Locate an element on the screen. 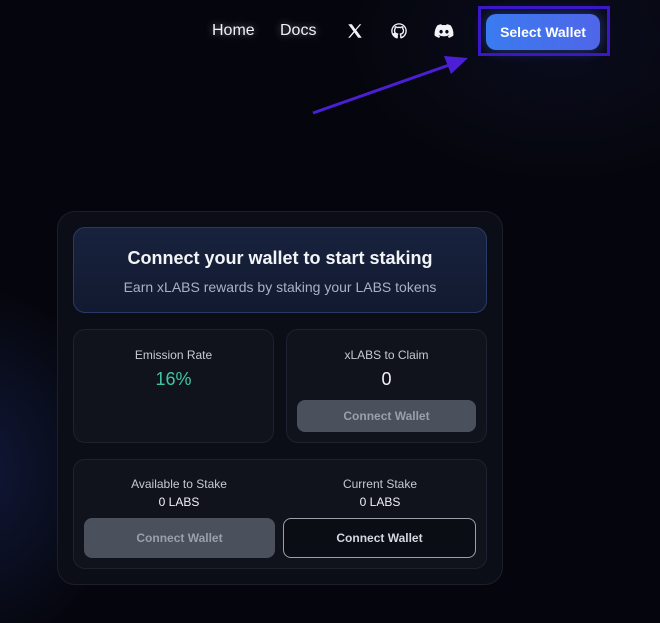 The image size is (660, 623). available-to-stake-value: 0 LABS is located at coordinates (179, 502).